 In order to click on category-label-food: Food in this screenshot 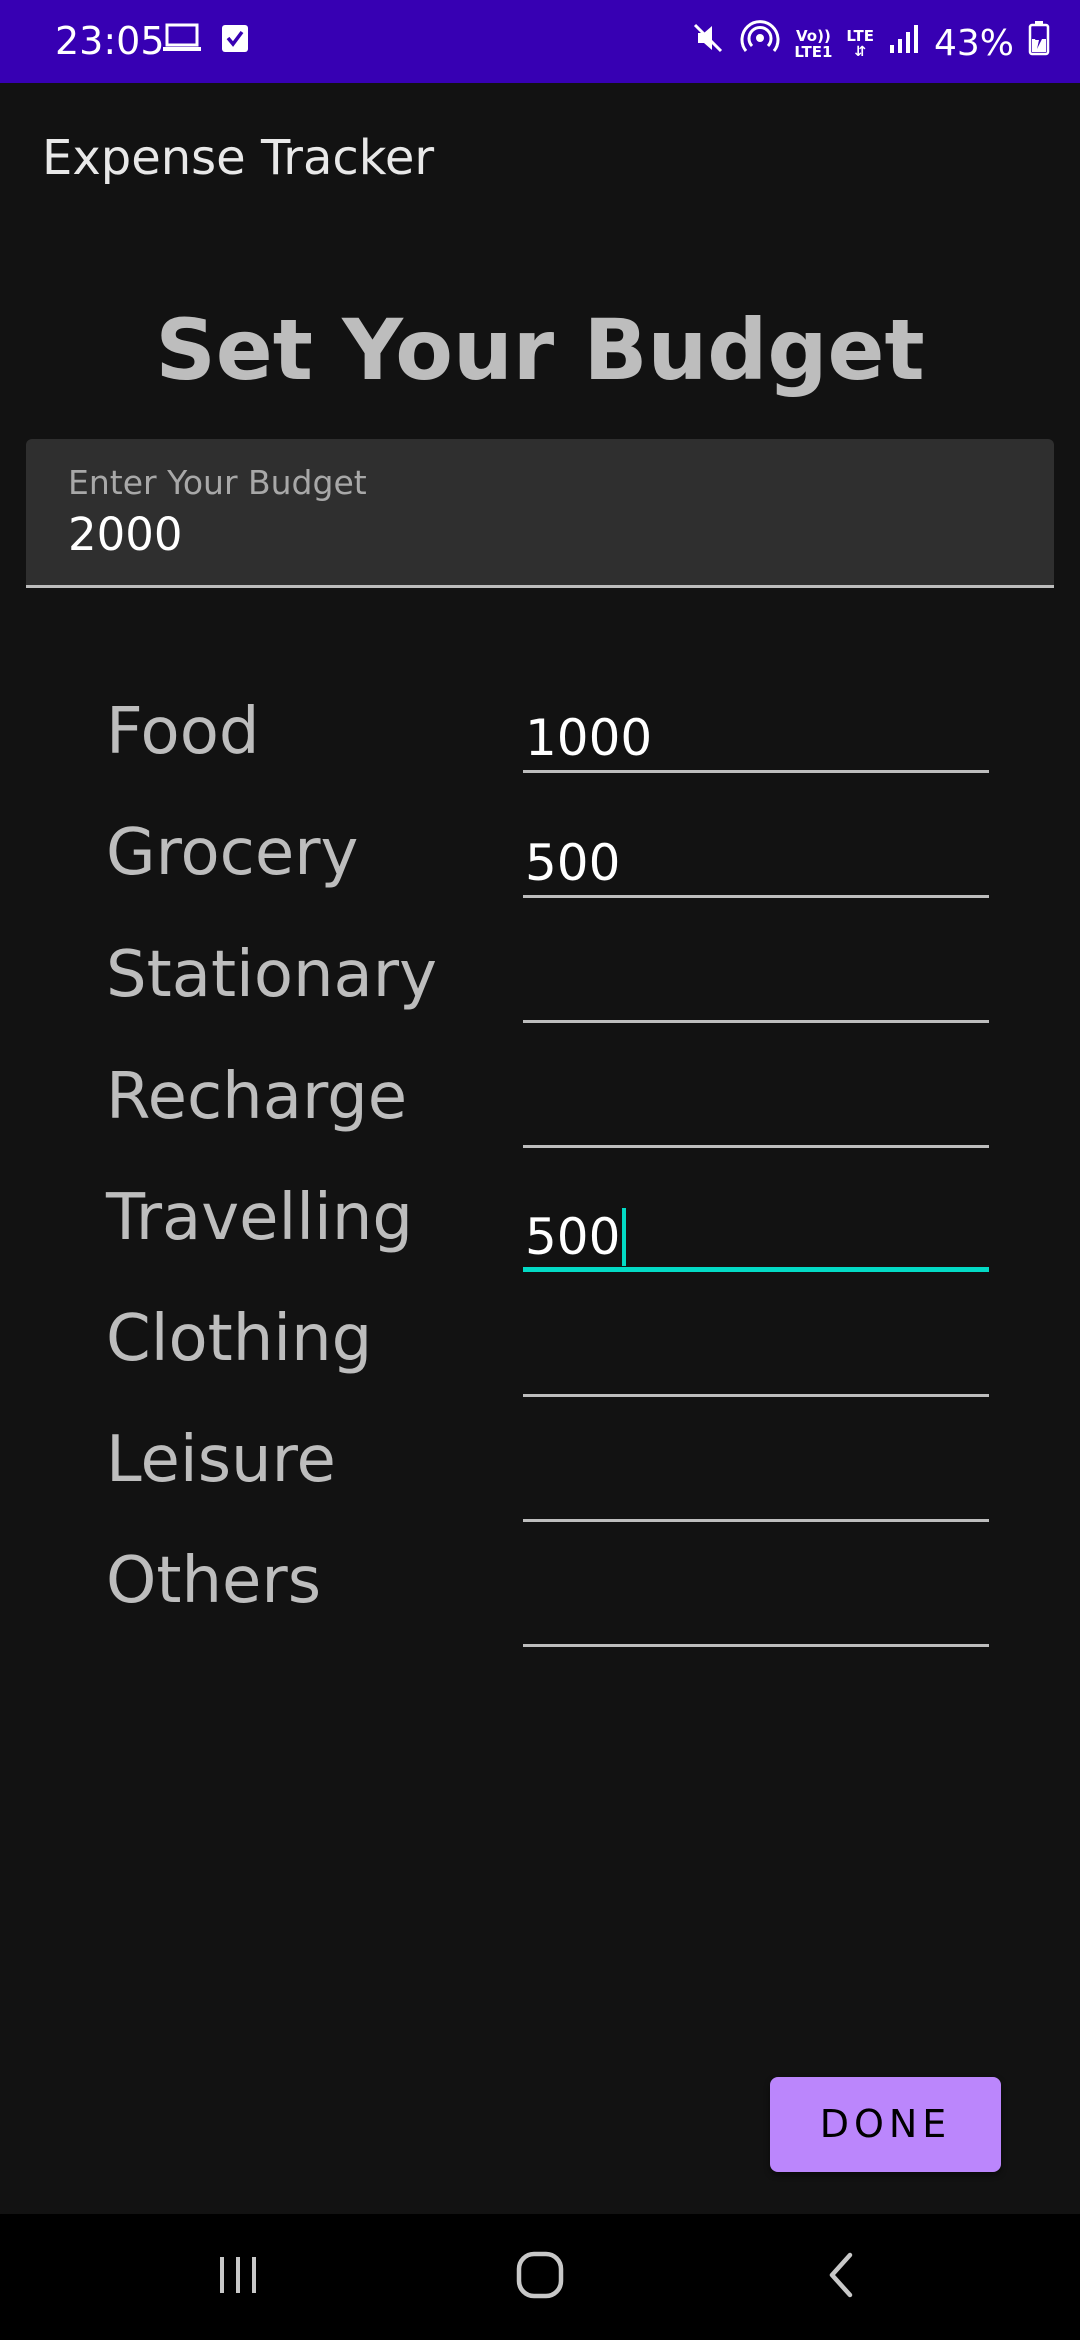, I will do `click(183, 732)`.